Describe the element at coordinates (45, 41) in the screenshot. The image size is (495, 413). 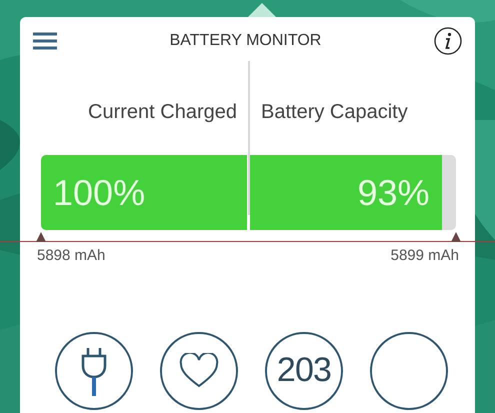
I see `menu-icon` at that location.